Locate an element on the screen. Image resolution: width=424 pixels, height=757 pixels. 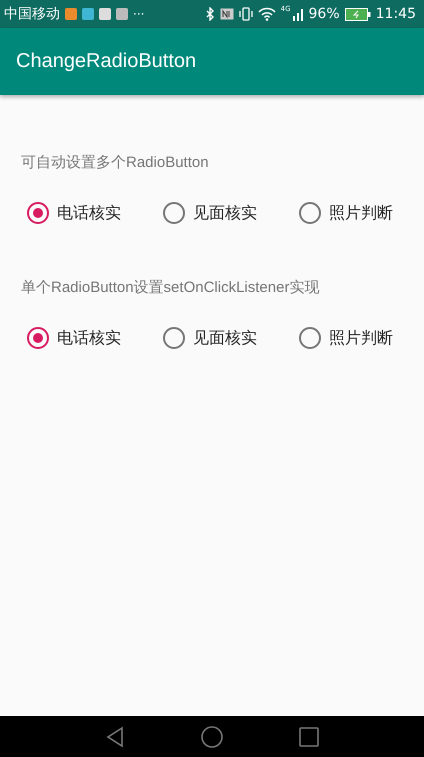
clock-time: 11:45 is located at coordinates (396, 14).